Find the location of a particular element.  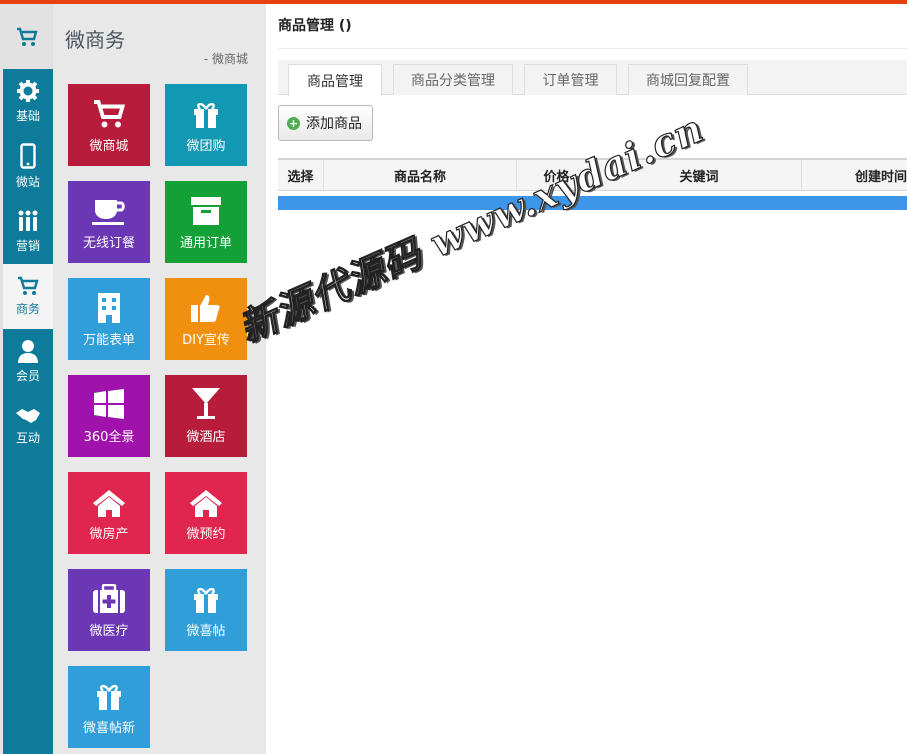

tile-label: 微预约 is located at coordinates (206, 534).